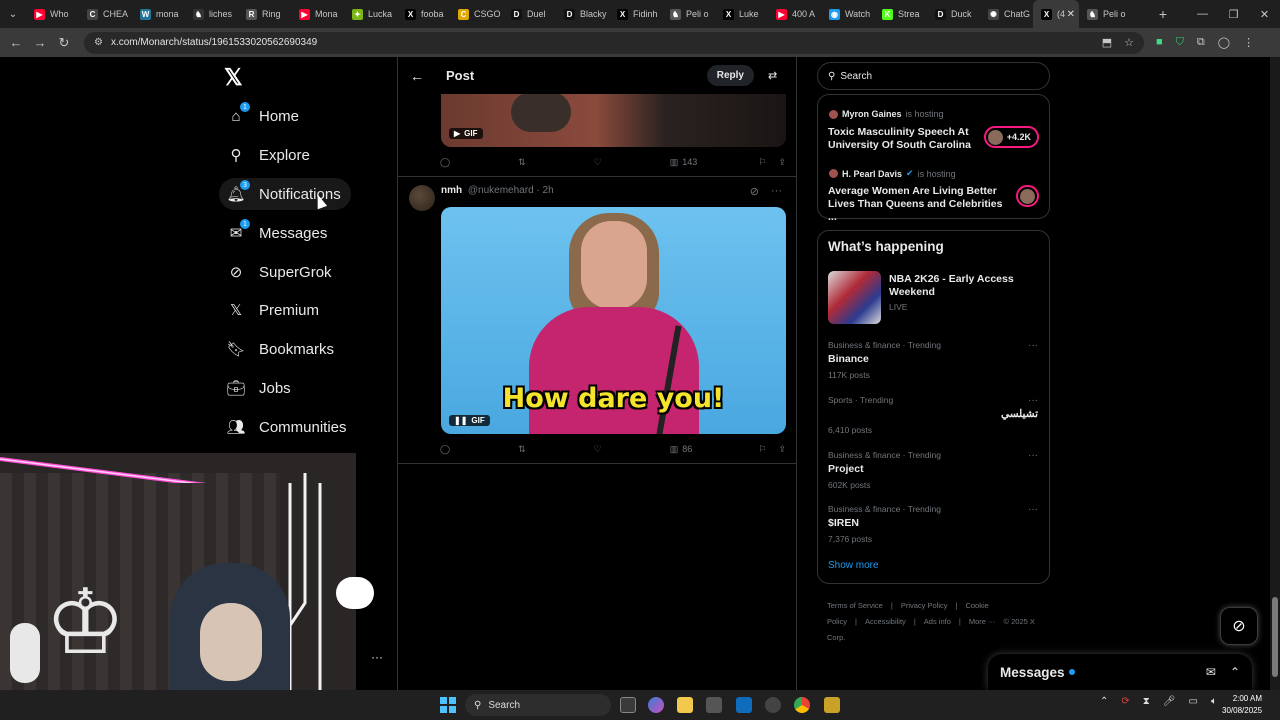 The image size is (1280, 720). What do you see at coordinates (885, 621) in the screenshot?
I see `footer-link: Accessibility` at bounding box center [885, 621].